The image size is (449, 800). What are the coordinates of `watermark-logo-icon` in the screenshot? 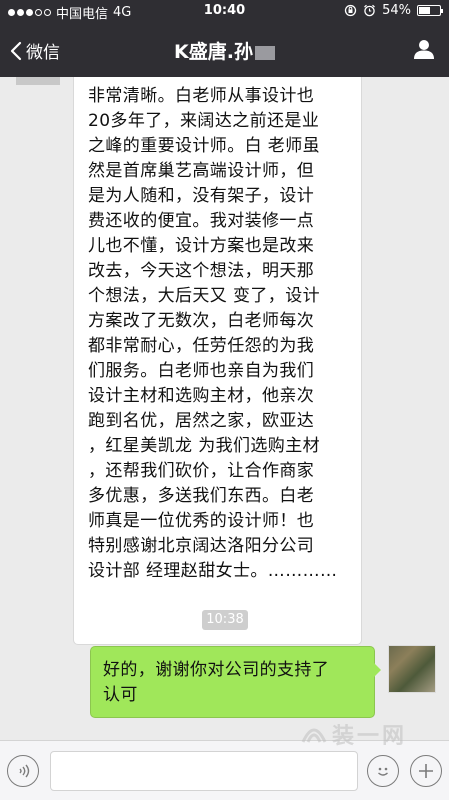 It's located at (314, 735).